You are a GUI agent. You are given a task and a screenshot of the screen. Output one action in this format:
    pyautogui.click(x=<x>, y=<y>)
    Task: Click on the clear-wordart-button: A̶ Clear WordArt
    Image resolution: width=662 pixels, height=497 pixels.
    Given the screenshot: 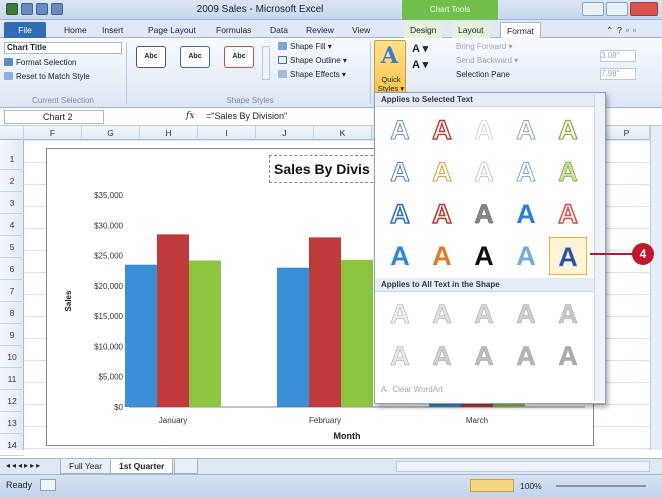 What is the action you would take?
    pyautogui.click(x=412, y=389)
    